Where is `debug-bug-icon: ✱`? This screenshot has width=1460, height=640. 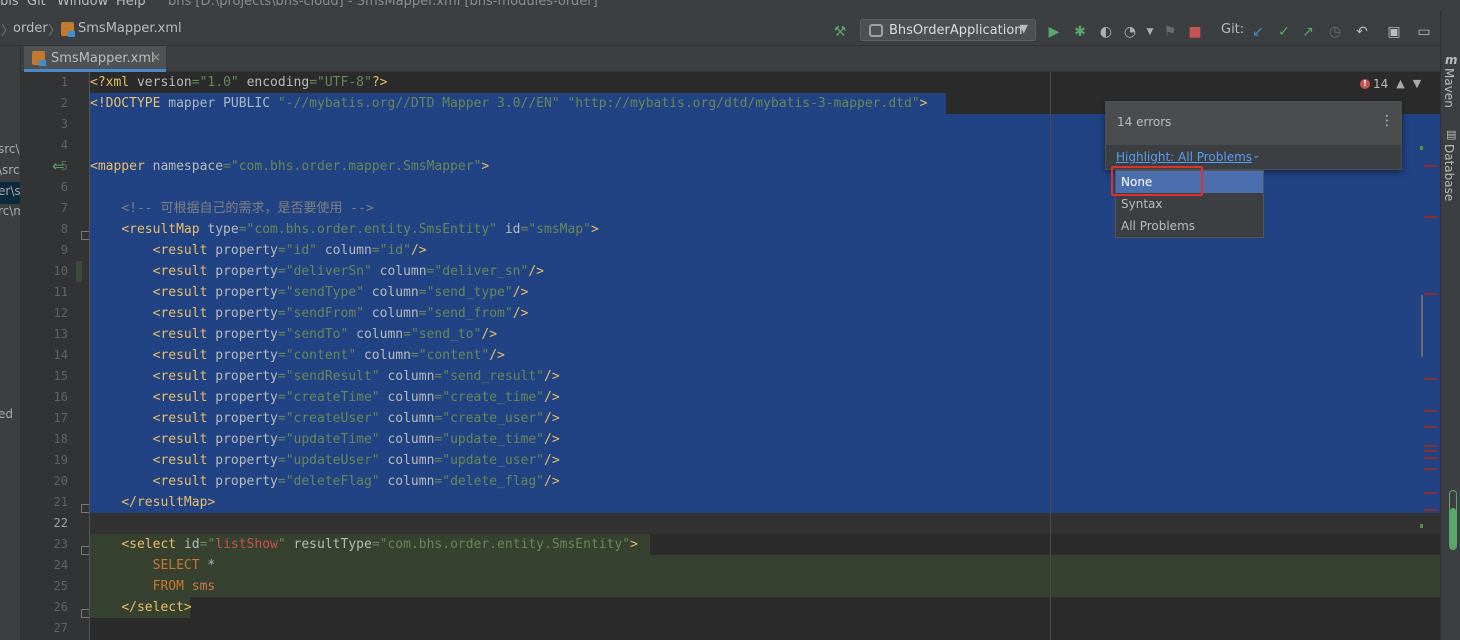 debug-bug-icon: ✱ is located at coordinates (1080, 32).